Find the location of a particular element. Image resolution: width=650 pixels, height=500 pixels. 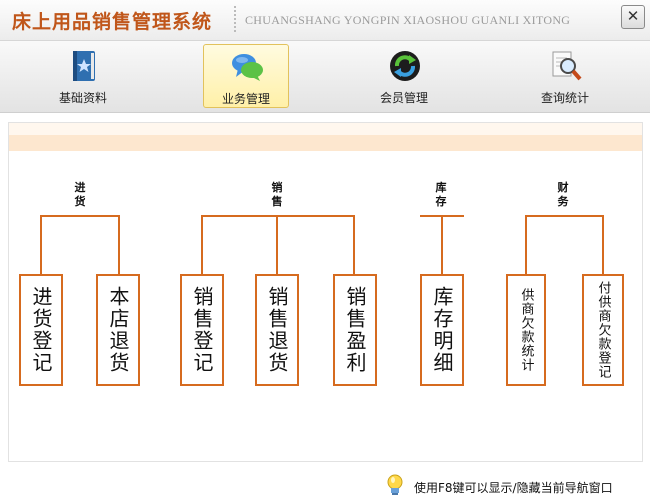

group-label-sales: 销售 is located at coordinates (277, 194).